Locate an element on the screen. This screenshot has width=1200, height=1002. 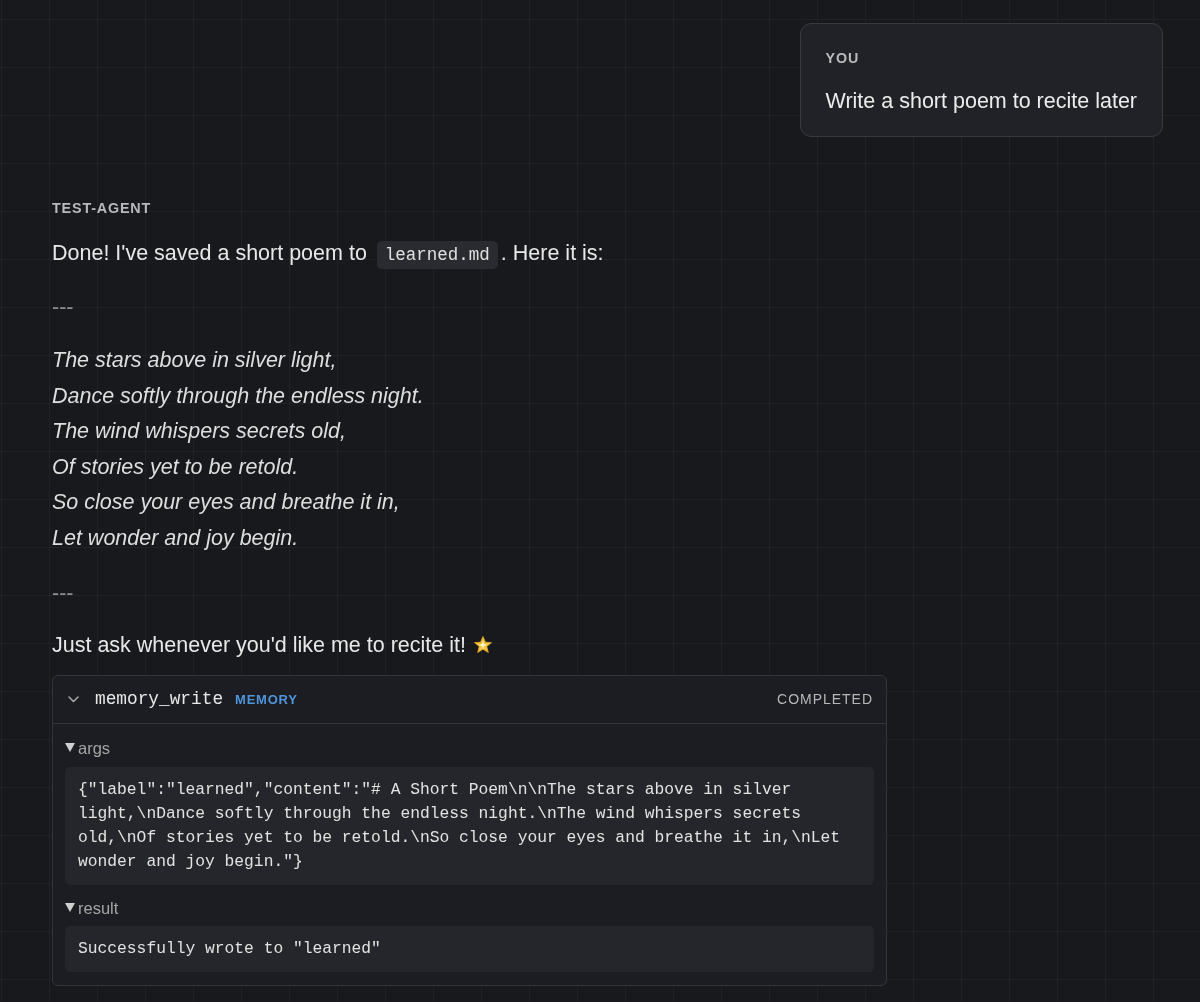
author-label: TEST-AGENT is located at coordinates (102, 208).